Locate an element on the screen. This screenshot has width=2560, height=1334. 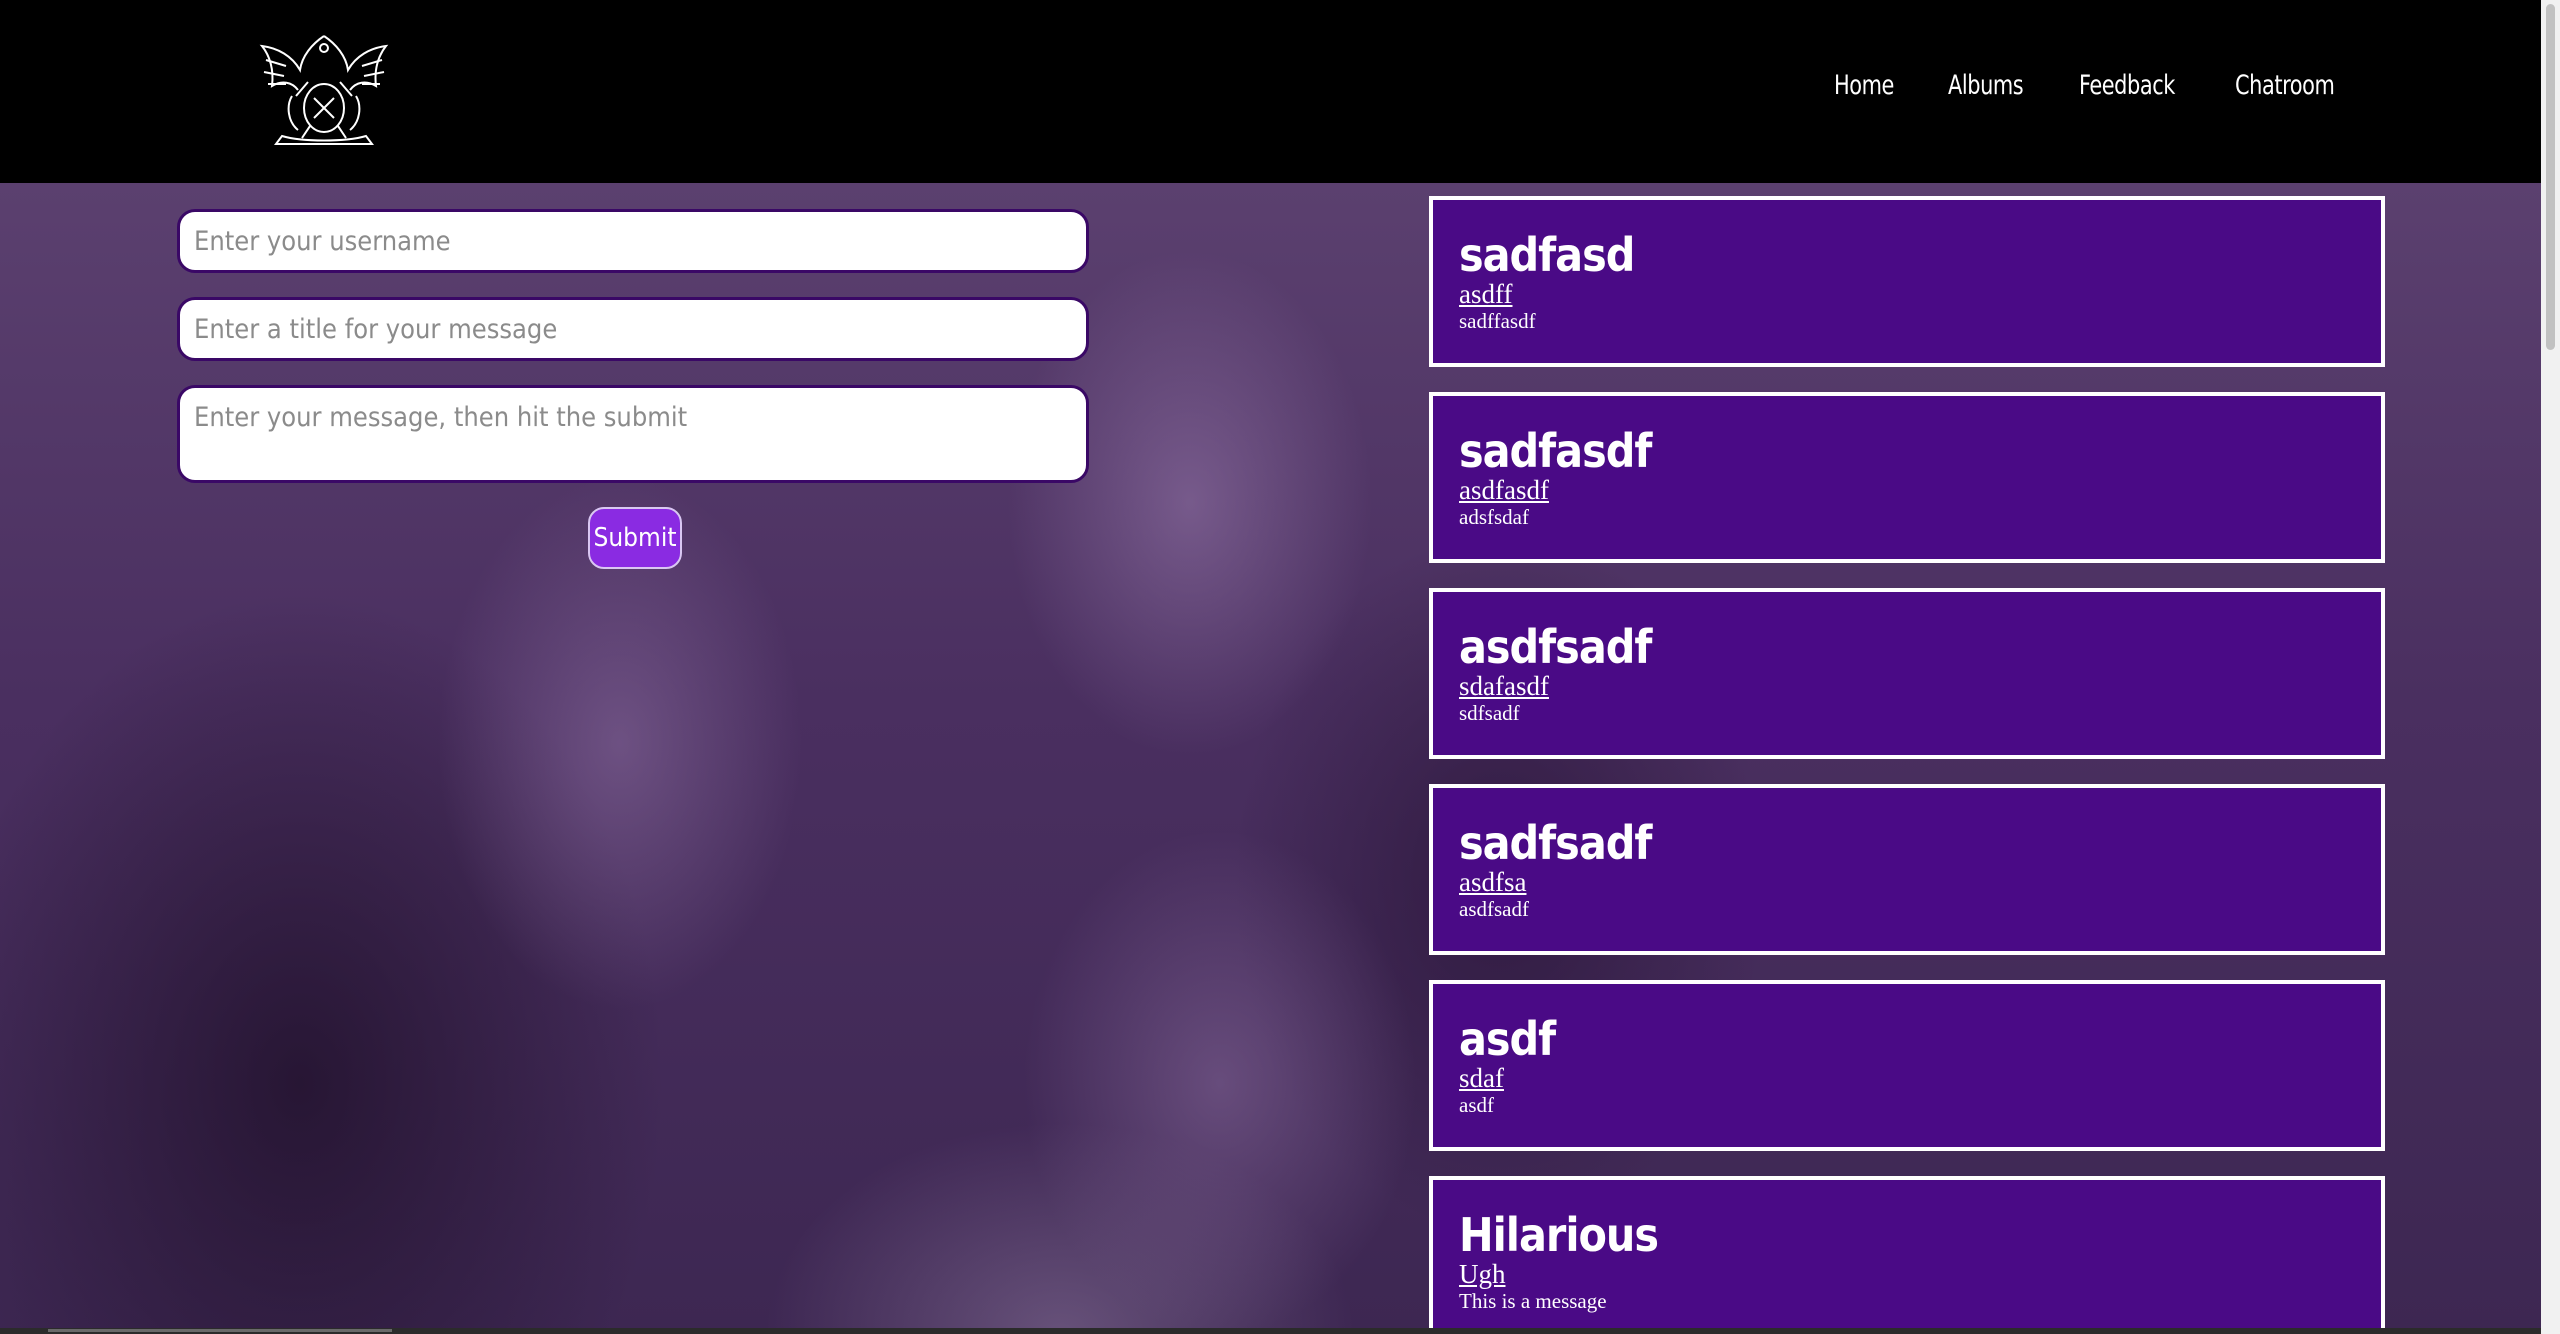
message-body: sadffasdf is located at coordinates (1497, 321).